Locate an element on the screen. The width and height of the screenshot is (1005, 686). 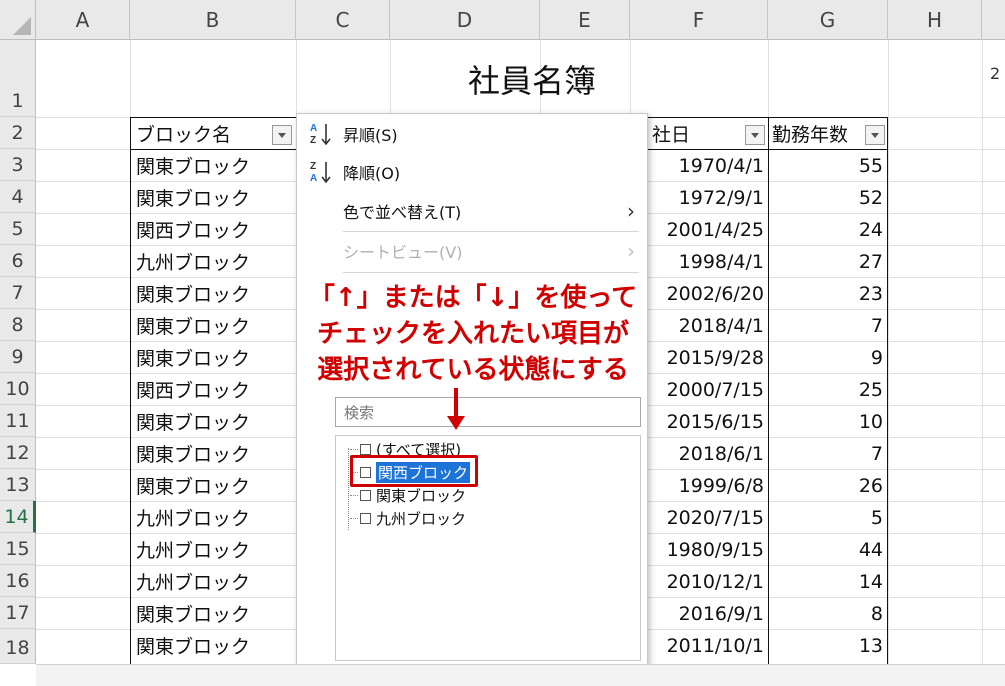
cell-join-date: 1999/6/8 is located at coordinates (708, 485).